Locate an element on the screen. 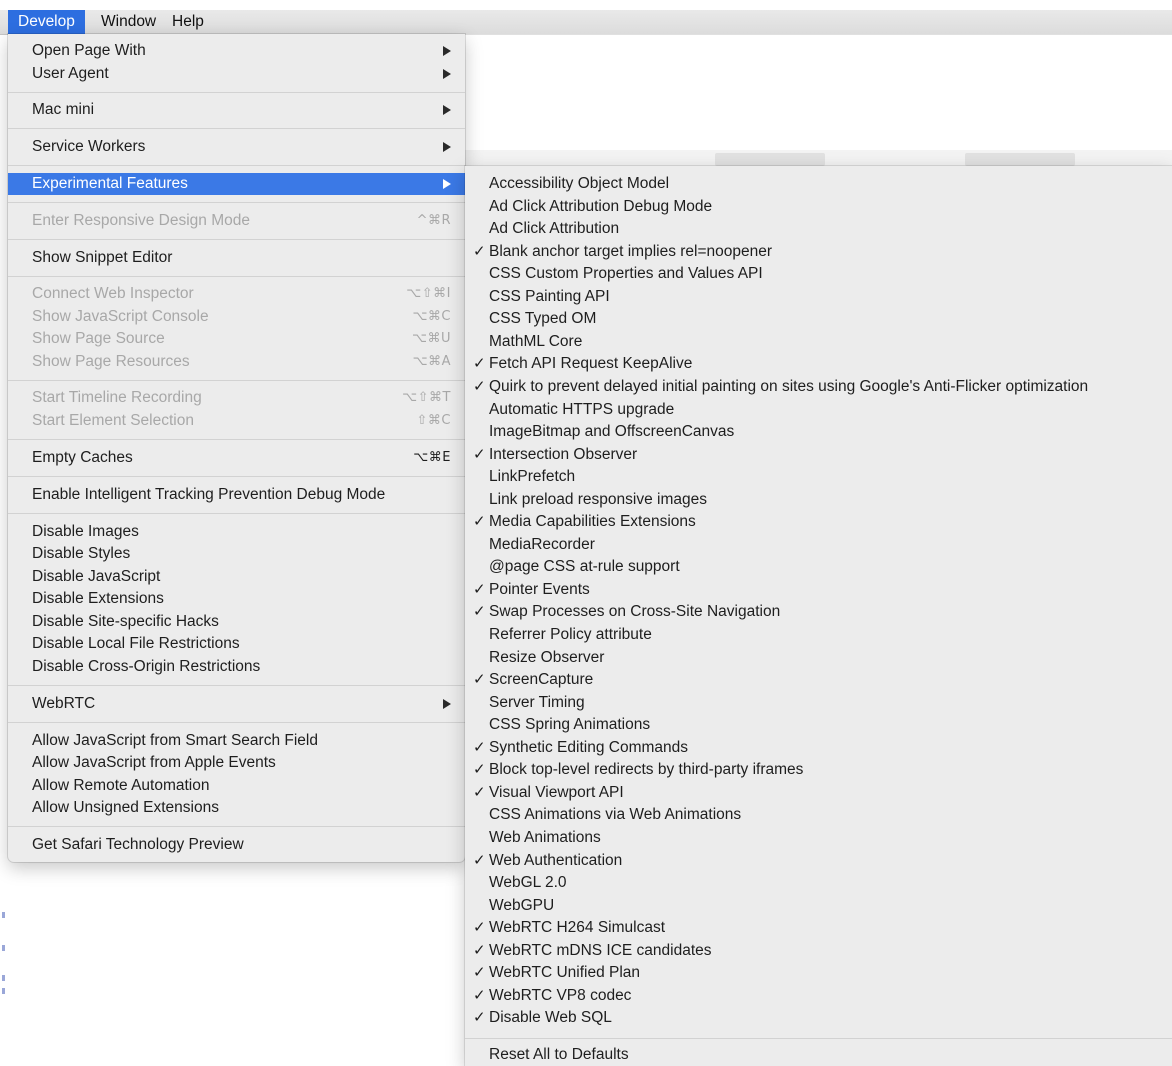 Image resolution: width=1172 pixels, height=1066 pixels. feature-item: ✓ Swap Processes on Cross-Site Navigation is located at coordinates (818, 612).